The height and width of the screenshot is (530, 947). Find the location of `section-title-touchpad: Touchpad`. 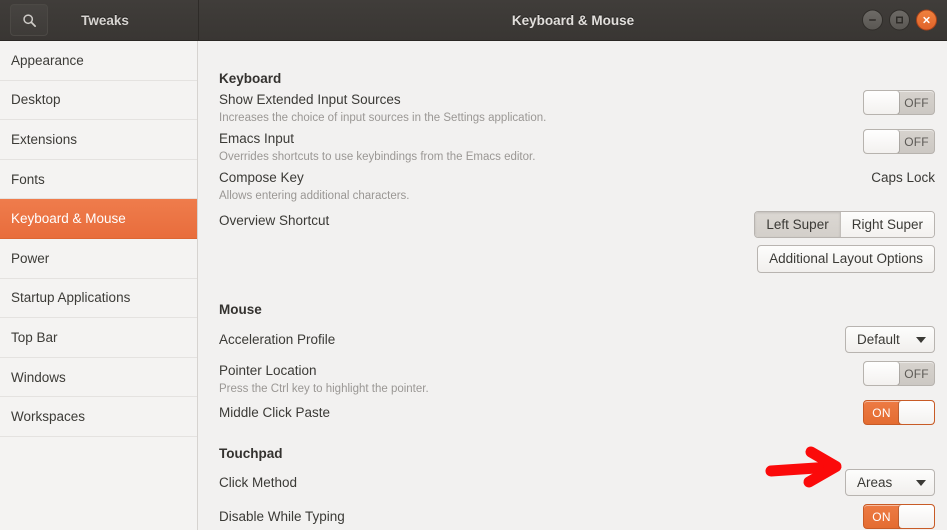

section-title-touchpad: Touchpad is located at coordinates (251, 453).